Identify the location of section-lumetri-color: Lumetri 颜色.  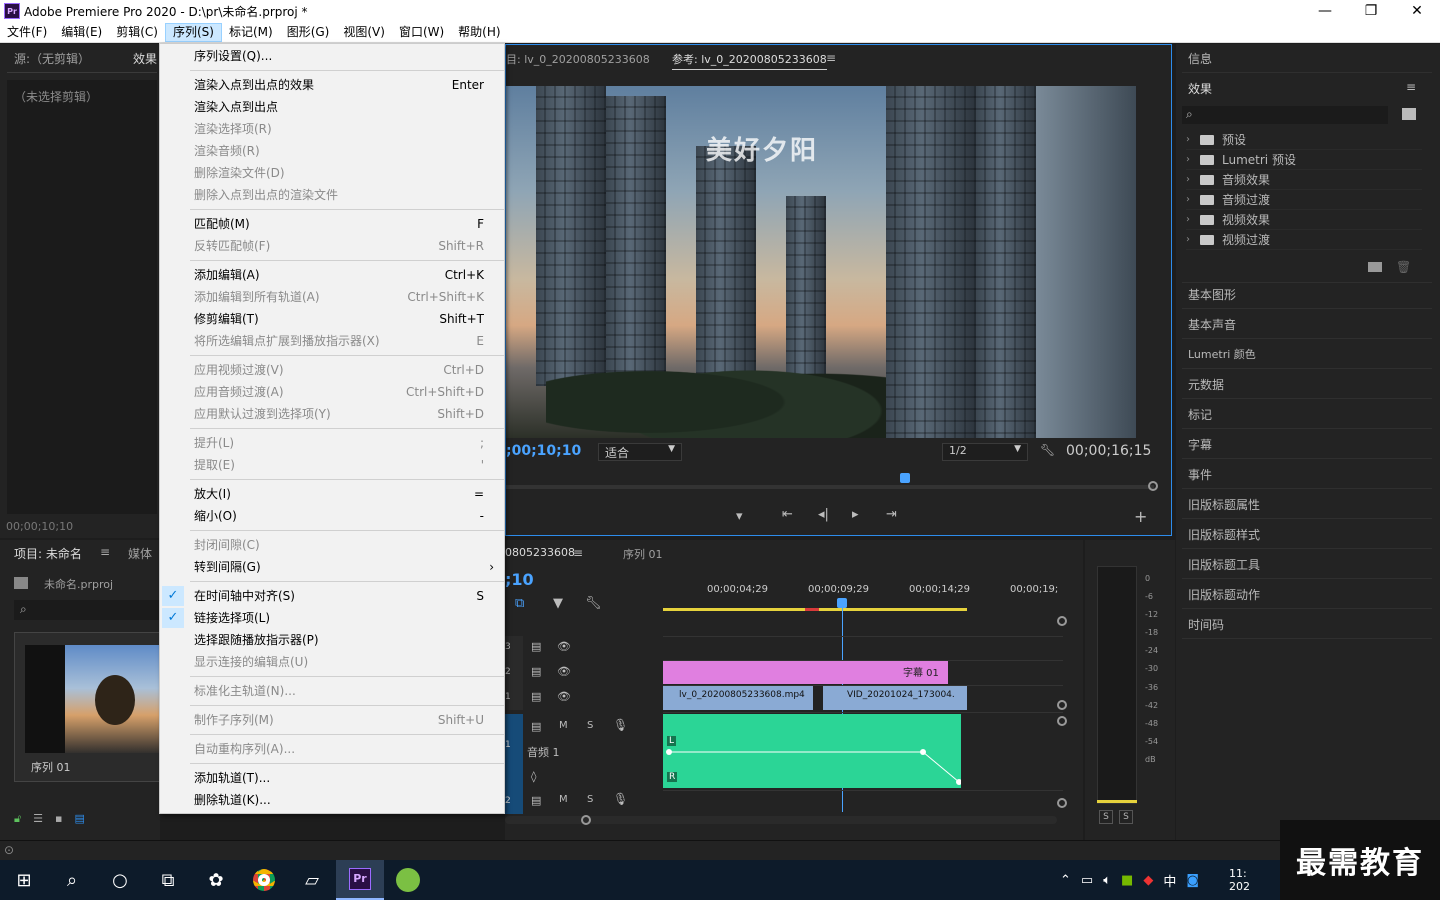
(1222, 354).